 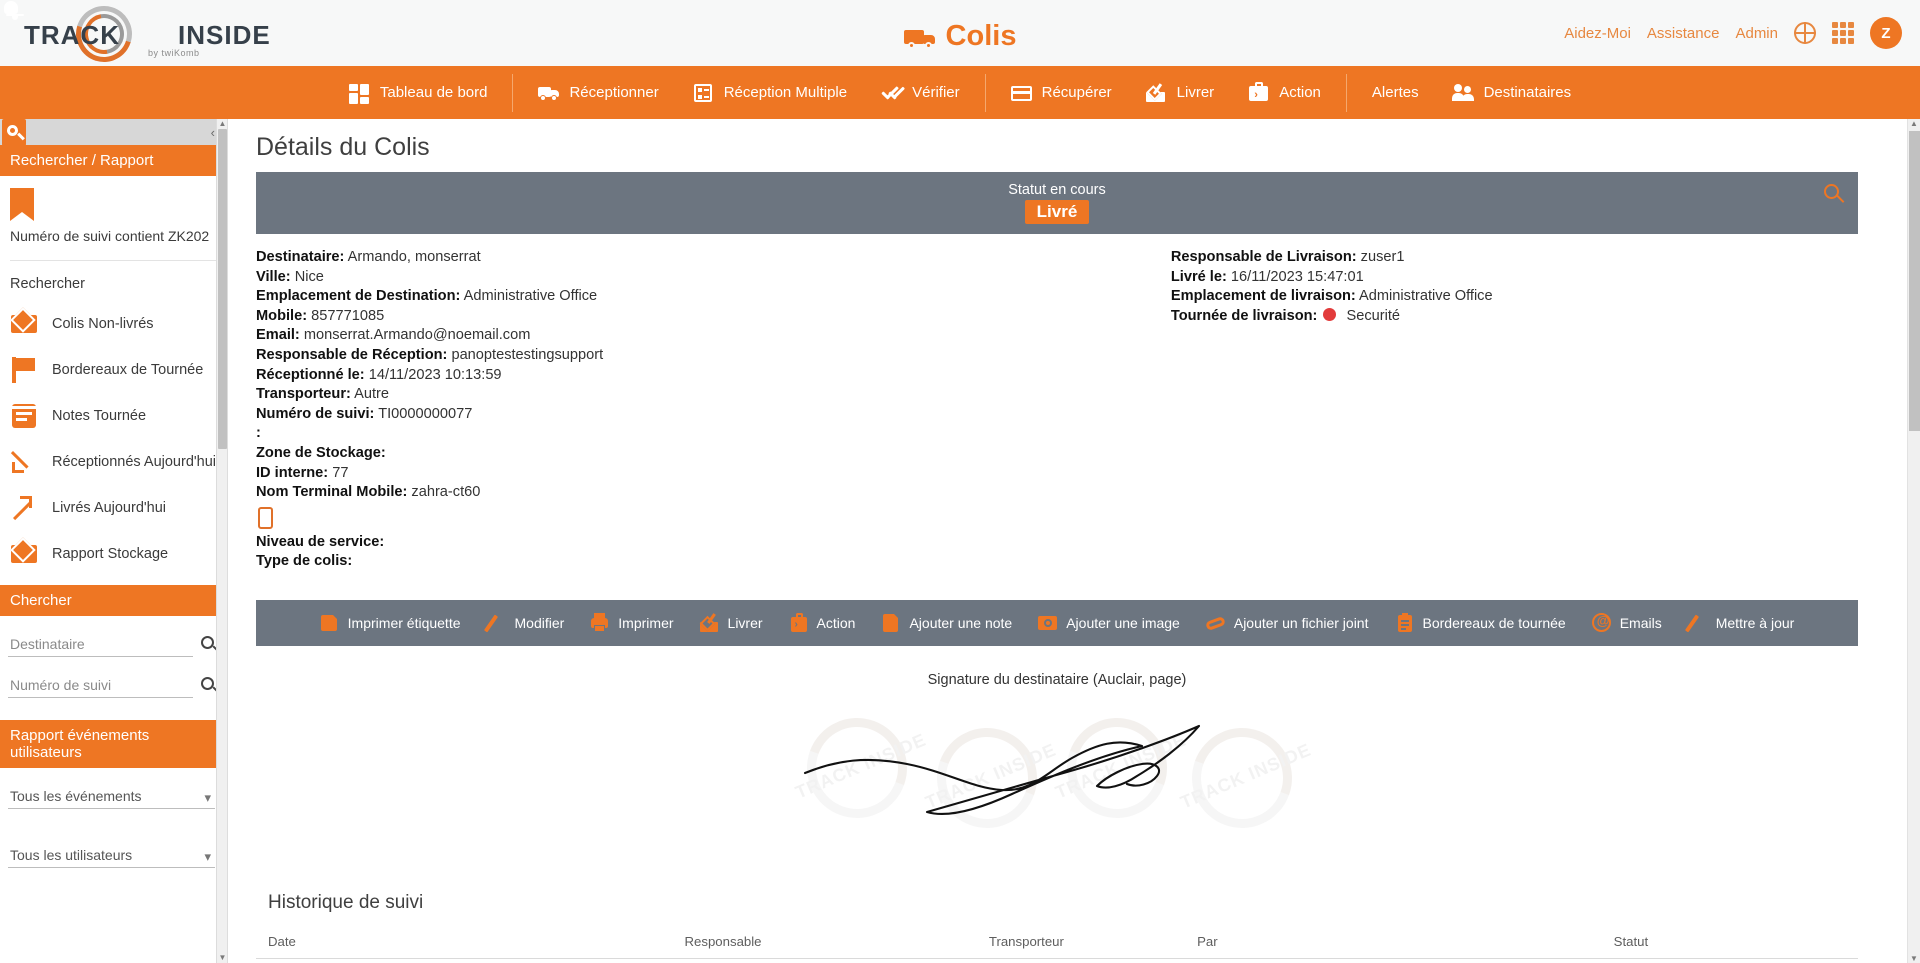 I want to click on emails-button: Emails, so click(x=1627, y=622).